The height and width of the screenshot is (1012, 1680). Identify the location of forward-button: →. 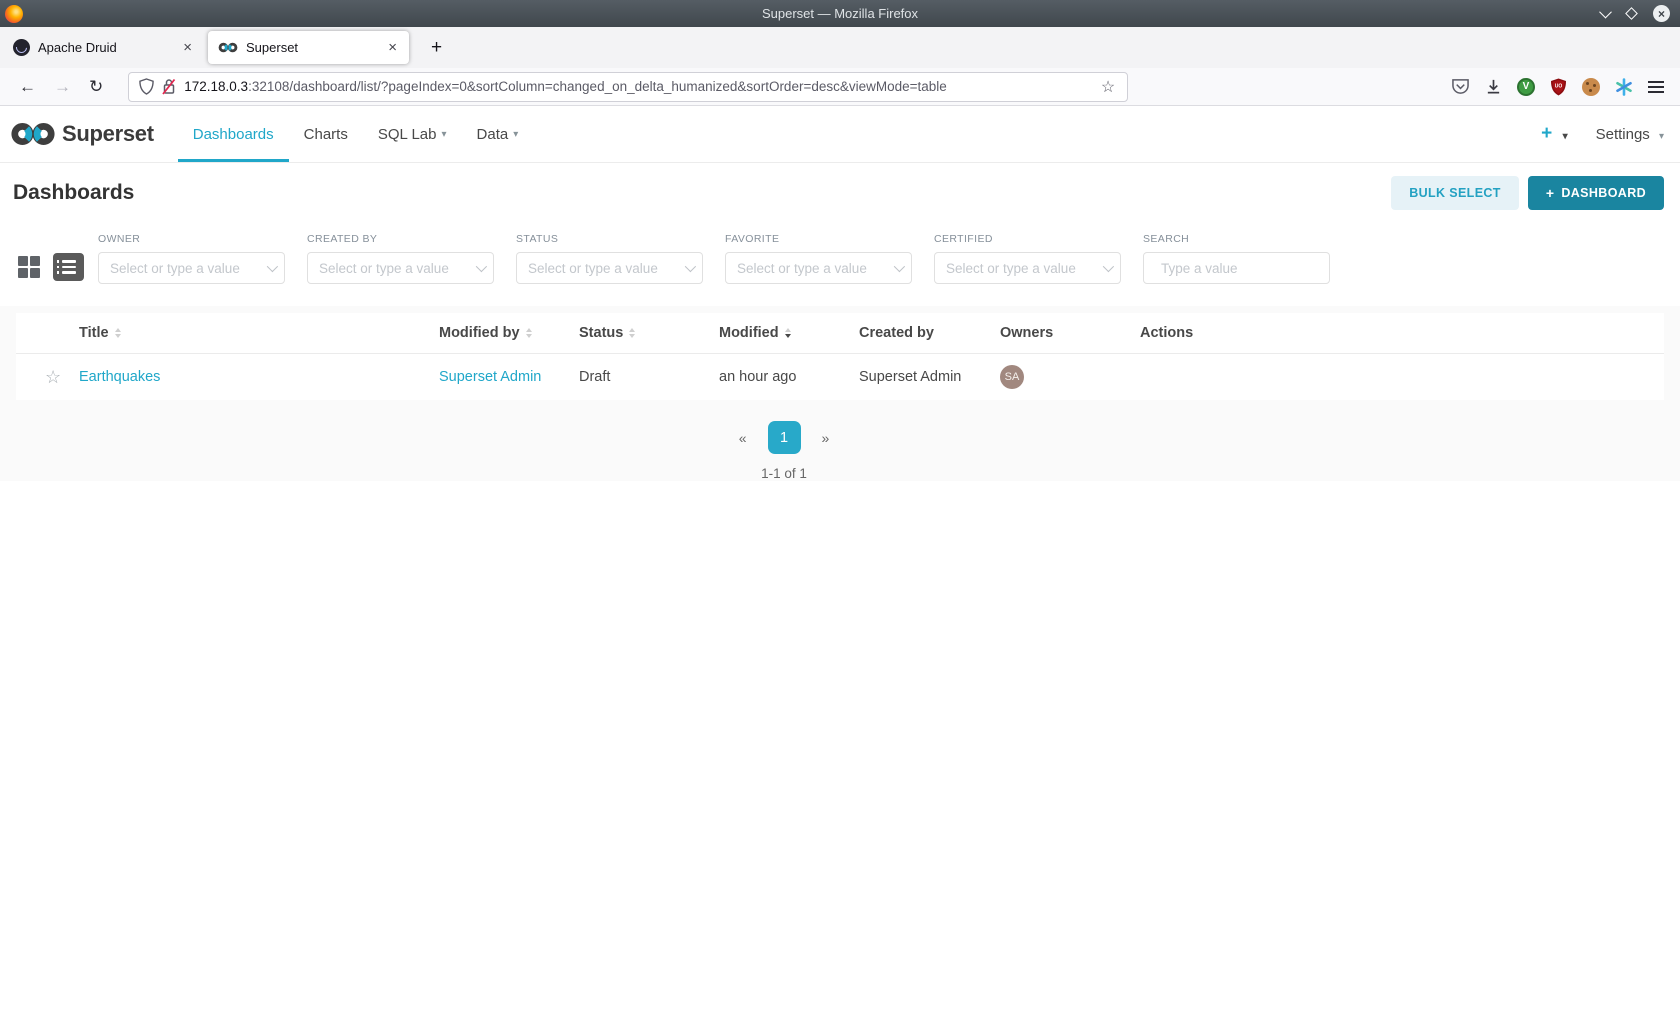
(62, 87).